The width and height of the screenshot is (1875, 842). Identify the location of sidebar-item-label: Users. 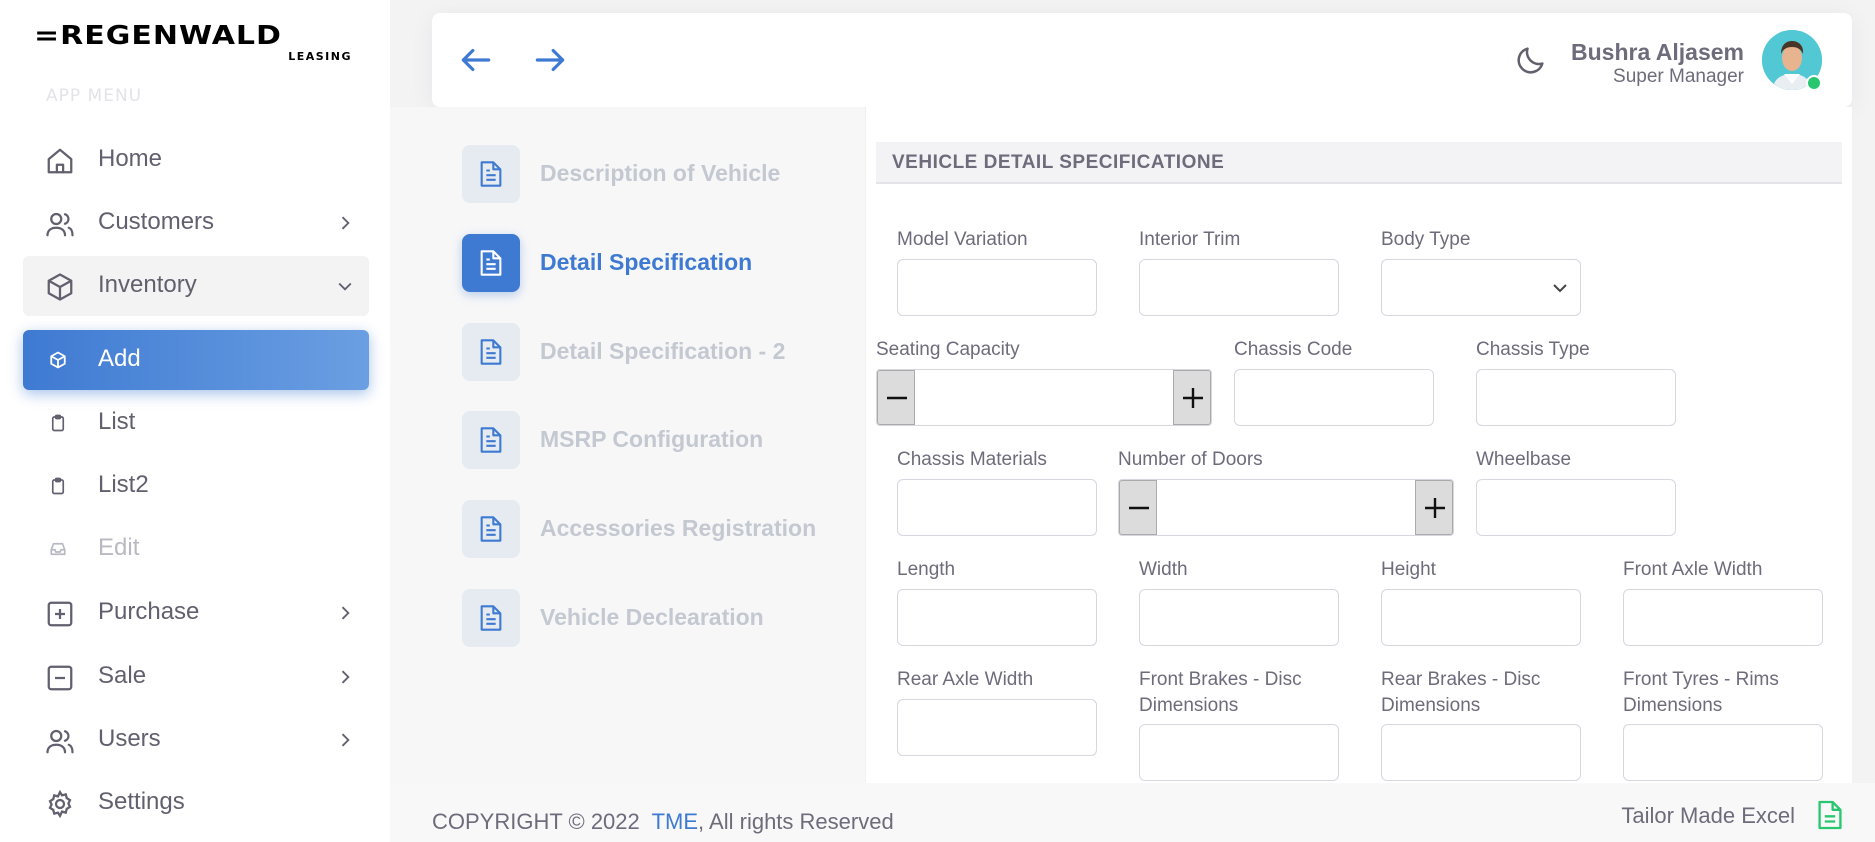
(129, 738).